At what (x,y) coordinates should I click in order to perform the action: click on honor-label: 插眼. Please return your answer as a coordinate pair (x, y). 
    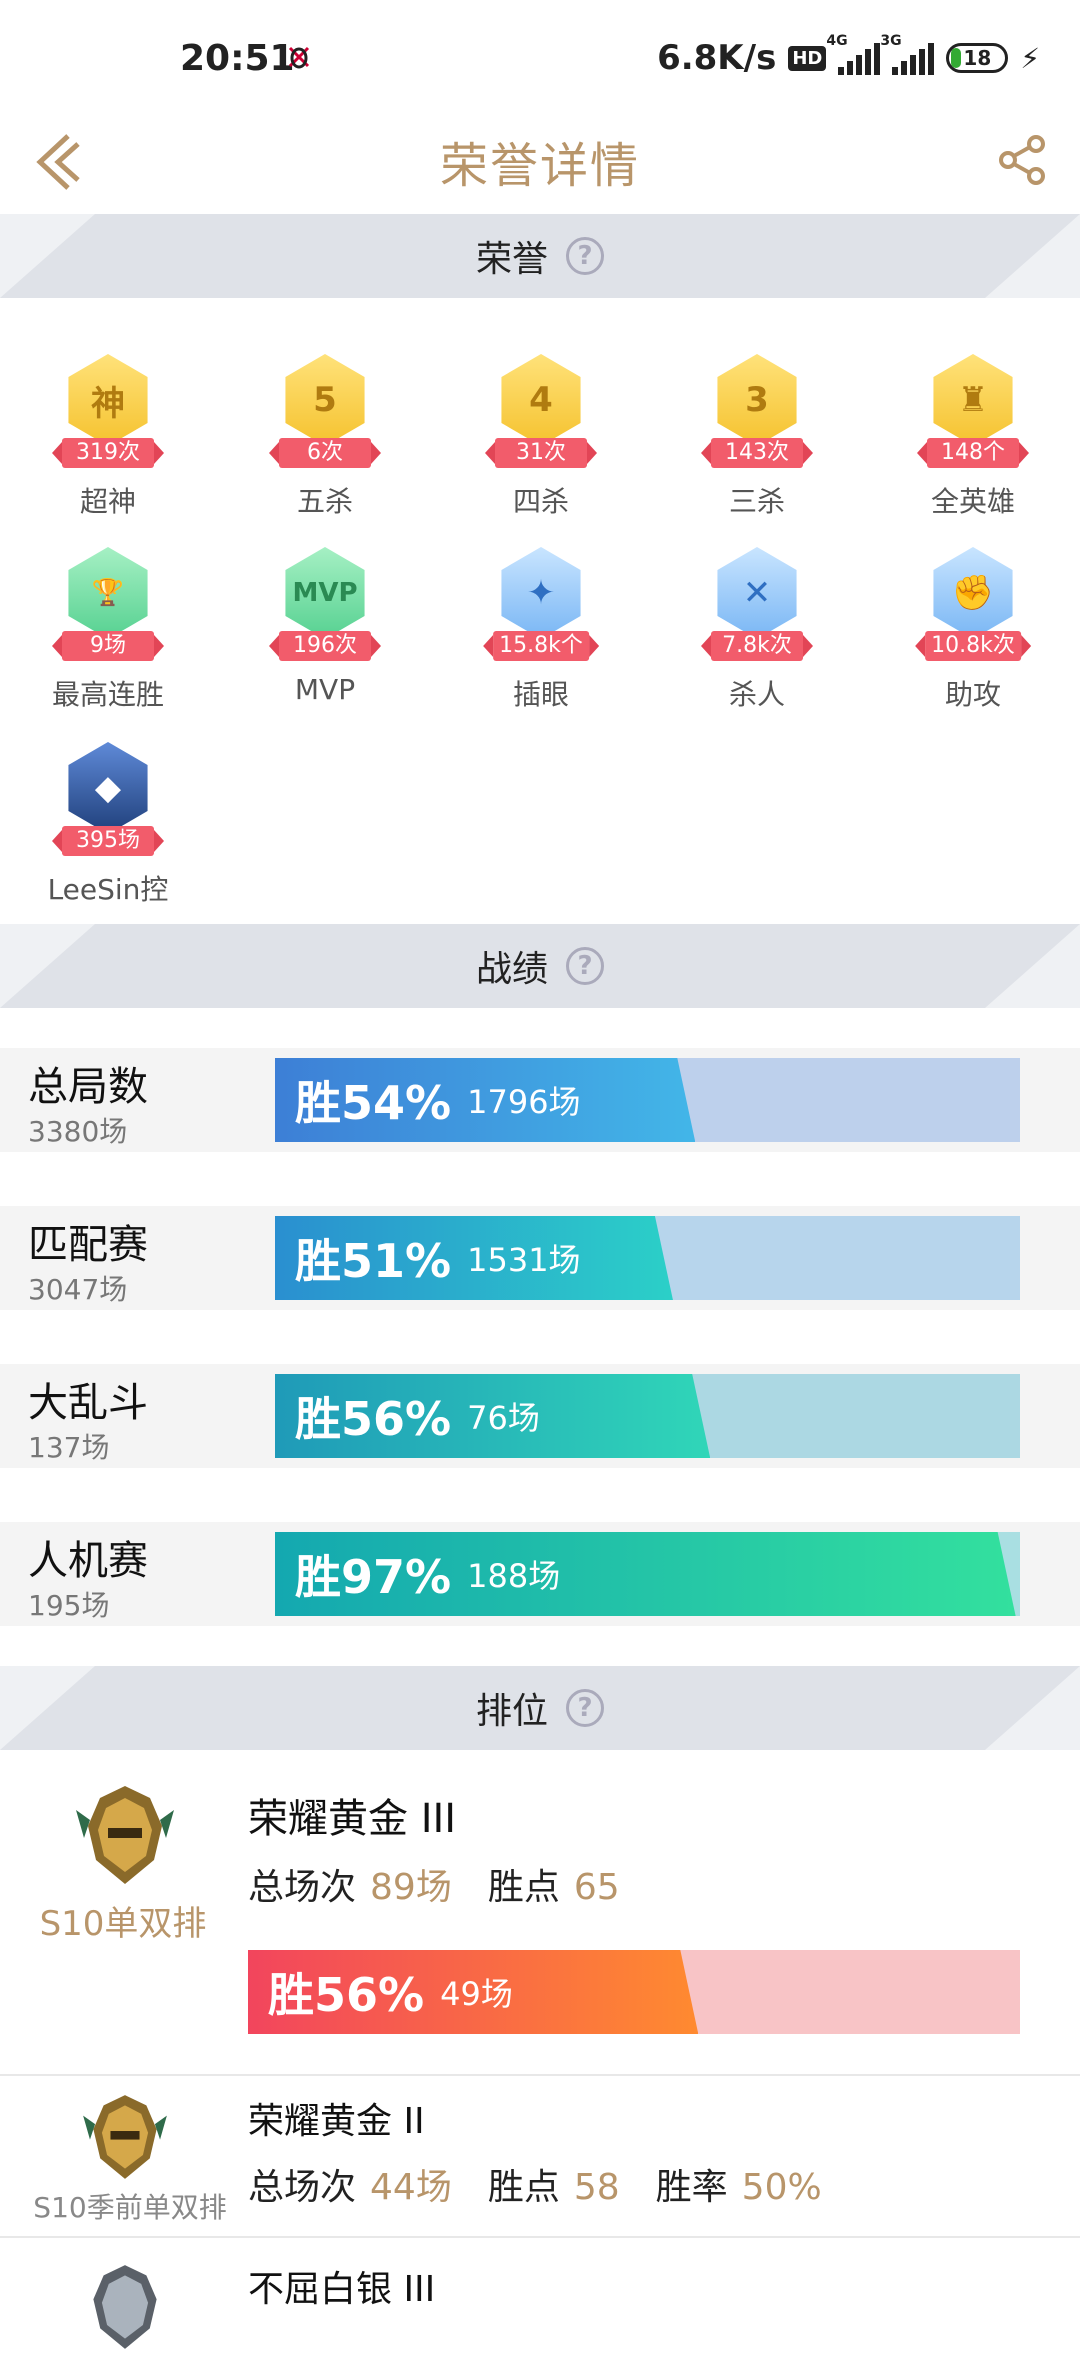
    Looking at the image, I should click on (540, 694).